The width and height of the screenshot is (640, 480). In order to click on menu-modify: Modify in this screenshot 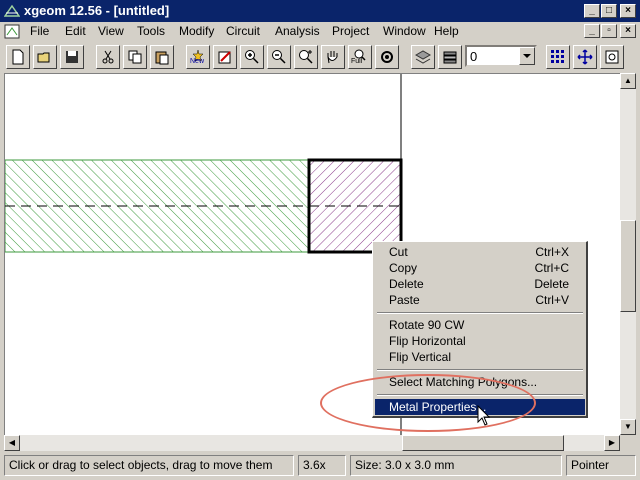, I will do `click(196, 31)`.